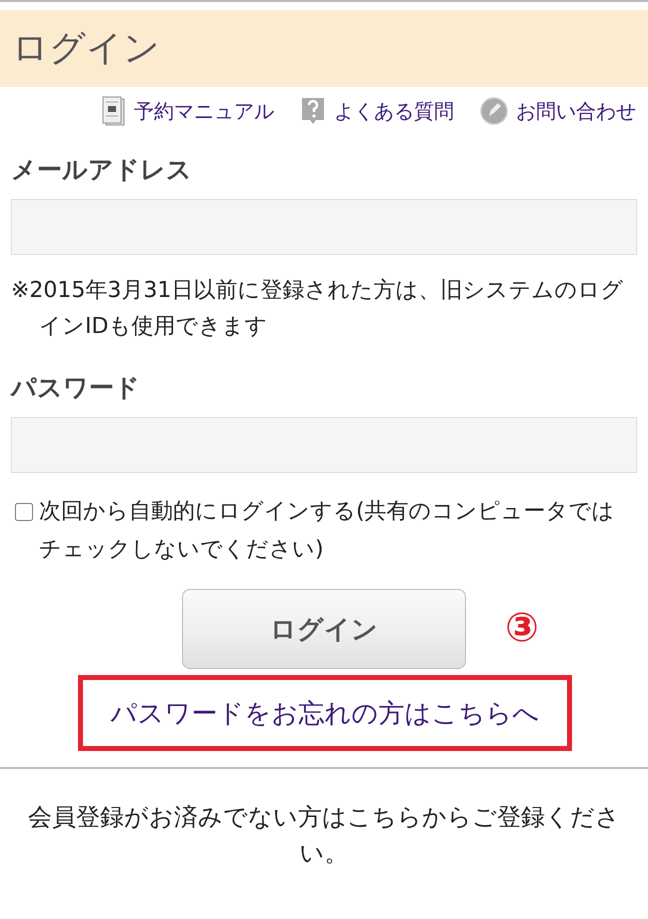 The height and width of the screenshot is (919, 648). I want to click on document-icon, so click(114, 111).